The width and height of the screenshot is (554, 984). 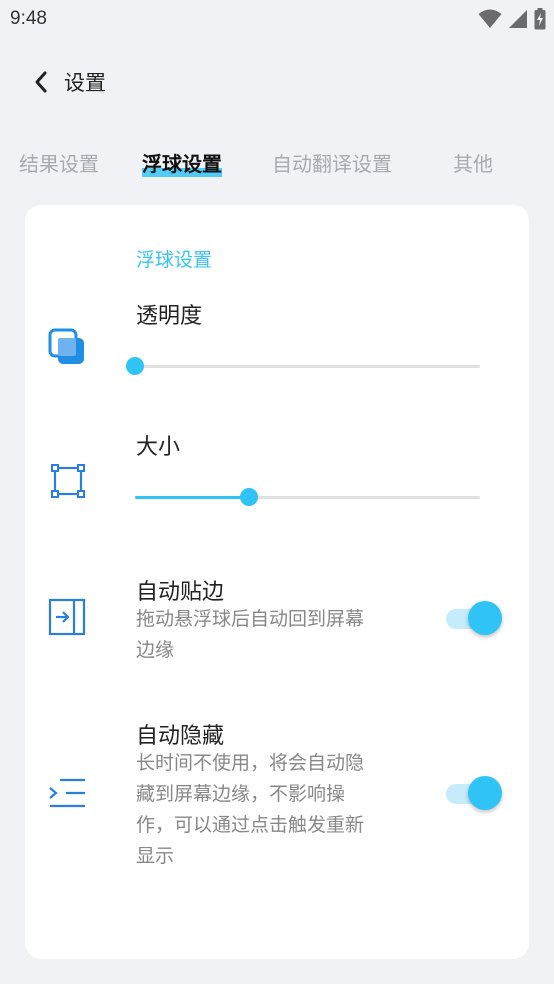 What do you see at coordinates (241, 794) in the screenshot?
I see `description-line: 藏到屏幕边缘，不影响操` at bounding box center [241, 794].